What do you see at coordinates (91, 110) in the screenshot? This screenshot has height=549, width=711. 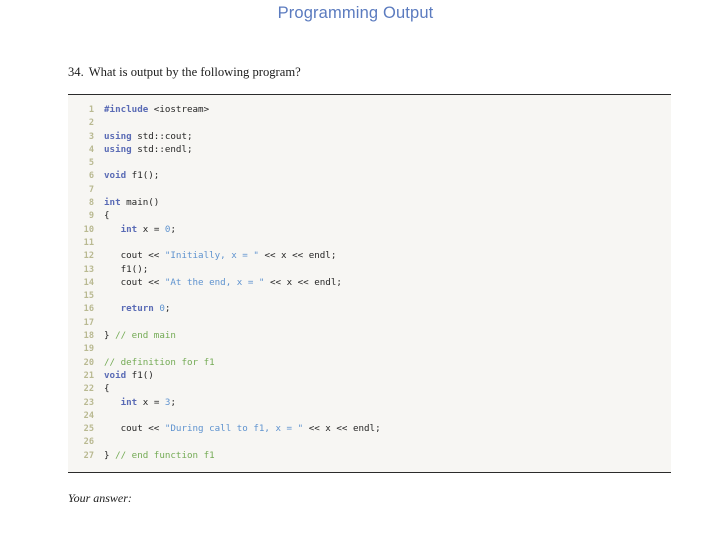 I see `code-line-number: 1` at bounding box center [91, 110].